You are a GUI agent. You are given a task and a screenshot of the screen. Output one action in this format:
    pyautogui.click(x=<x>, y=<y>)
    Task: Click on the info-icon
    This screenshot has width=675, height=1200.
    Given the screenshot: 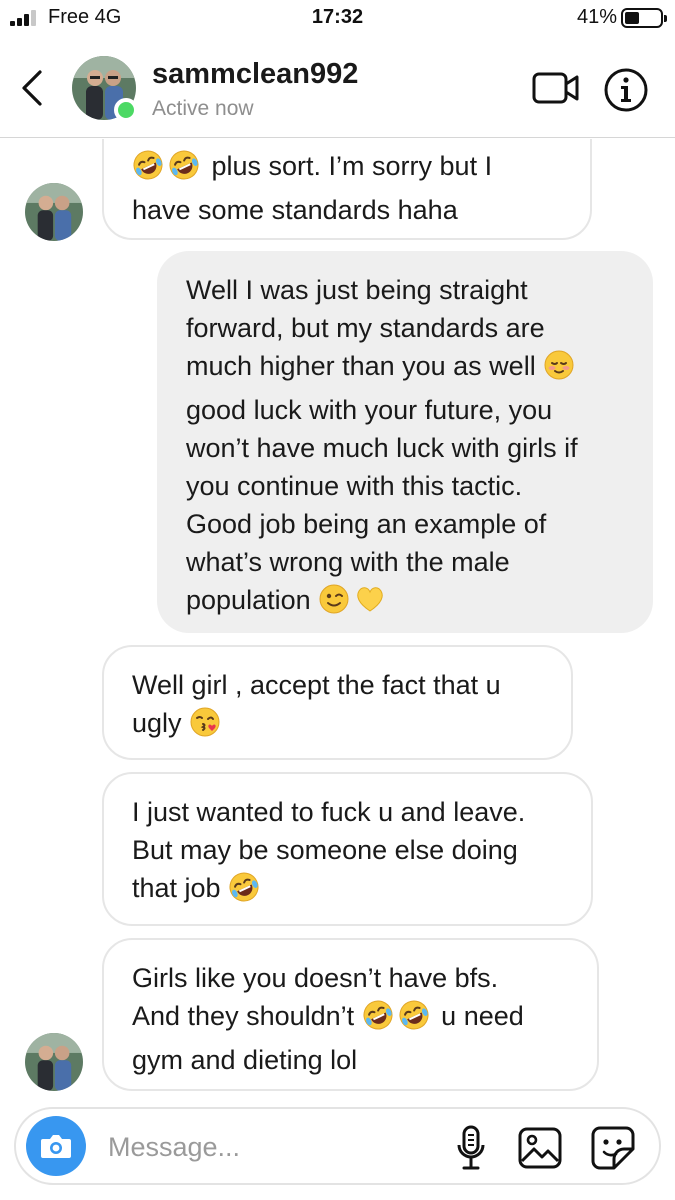 What is the action you would take?
    pyautogui.click(x=626, y=90)
    